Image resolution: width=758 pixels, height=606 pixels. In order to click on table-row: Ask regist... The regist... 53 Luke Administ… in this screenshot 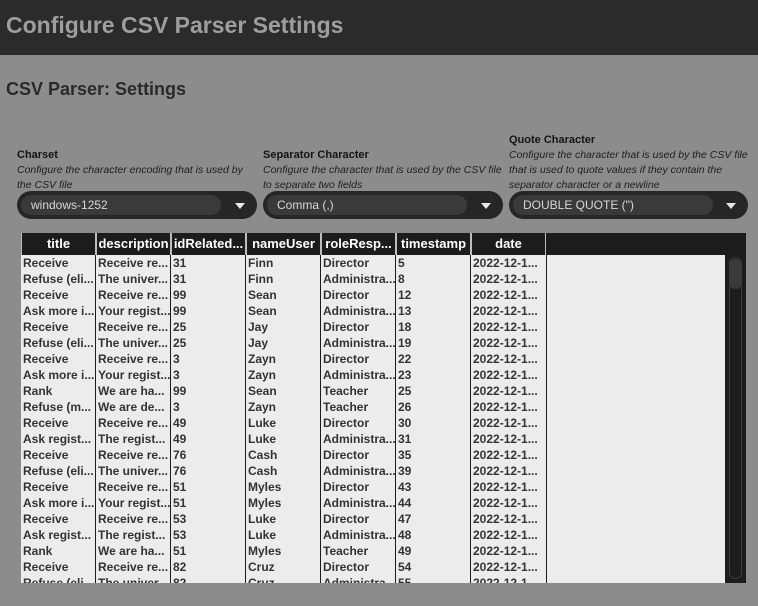, I will do `click(283, 535)`.